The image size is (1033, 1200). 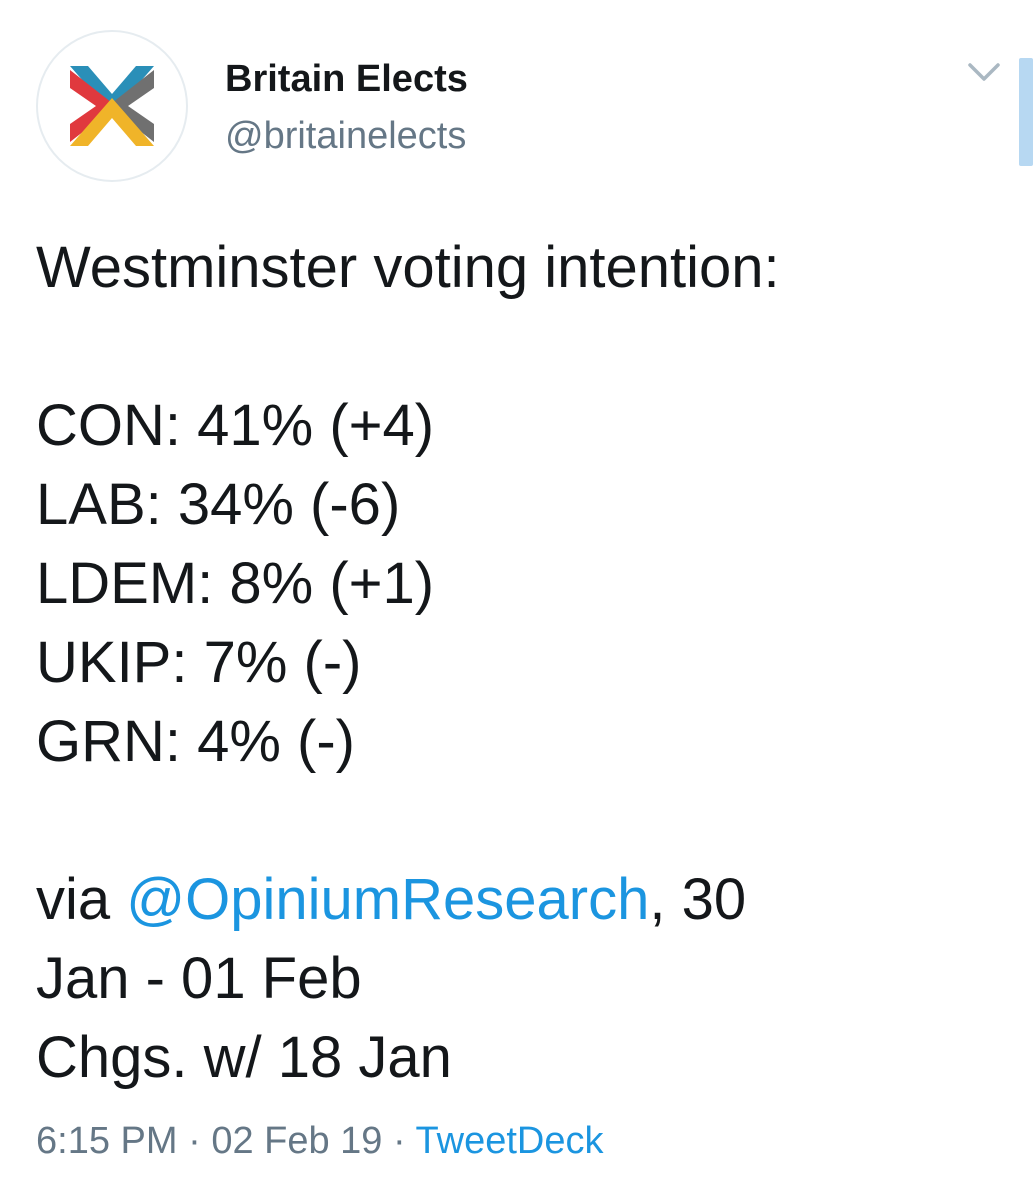 I want to click on avatar, so click(x=112, y=106).